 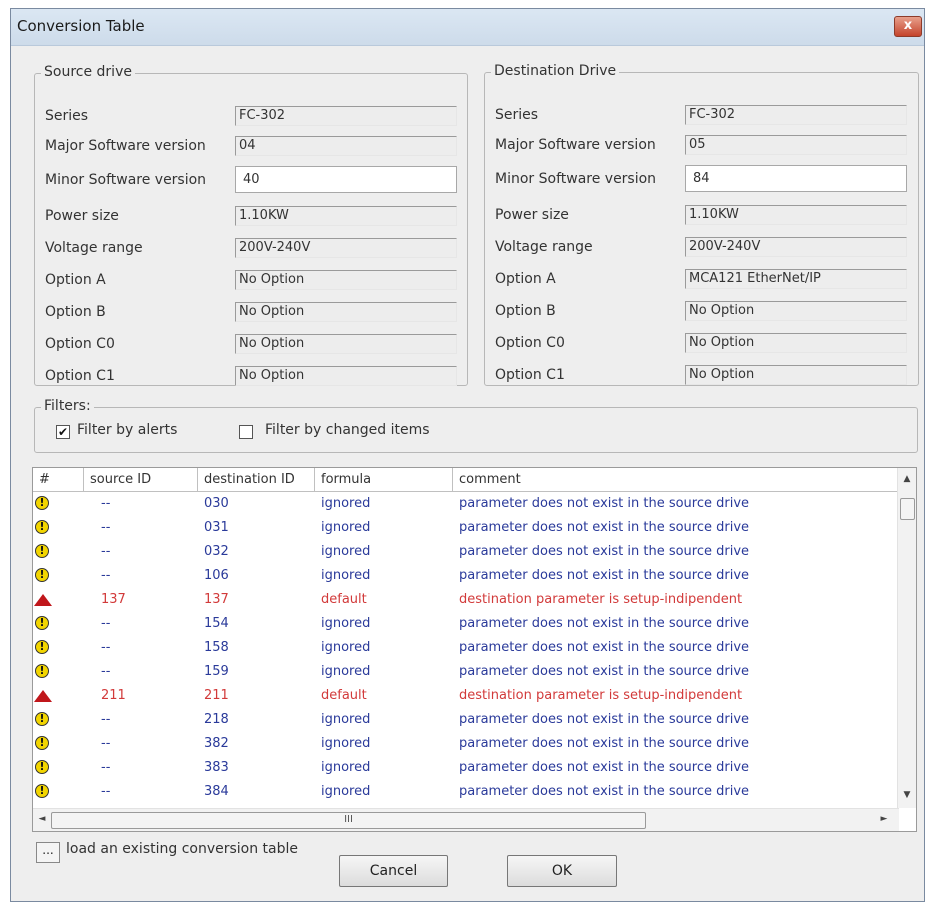 I want to click on destination-field-value: No Option, so click(x=796, y=343).